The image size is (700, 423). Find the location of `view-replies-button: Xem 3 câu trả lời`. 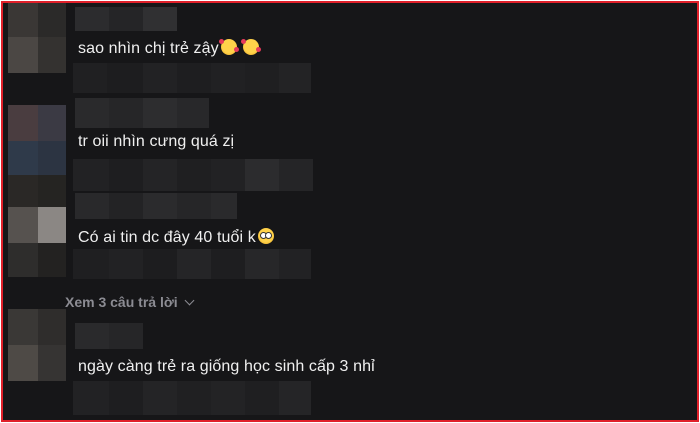

view-replies-button: Xem 3 câu trả lời is located at coordinates (130, 302).